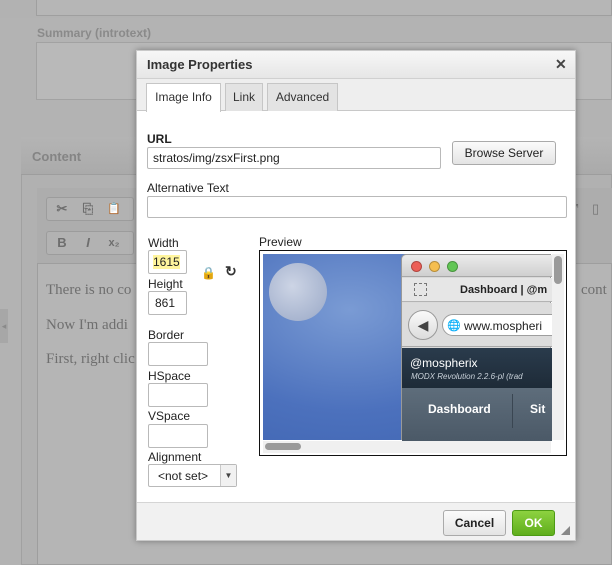 This screenshot has height=565, width=612. What do you see at coordinates (163, 243) in the screenshot?
I see `width-label: Width` at bounding box center [163, 243].